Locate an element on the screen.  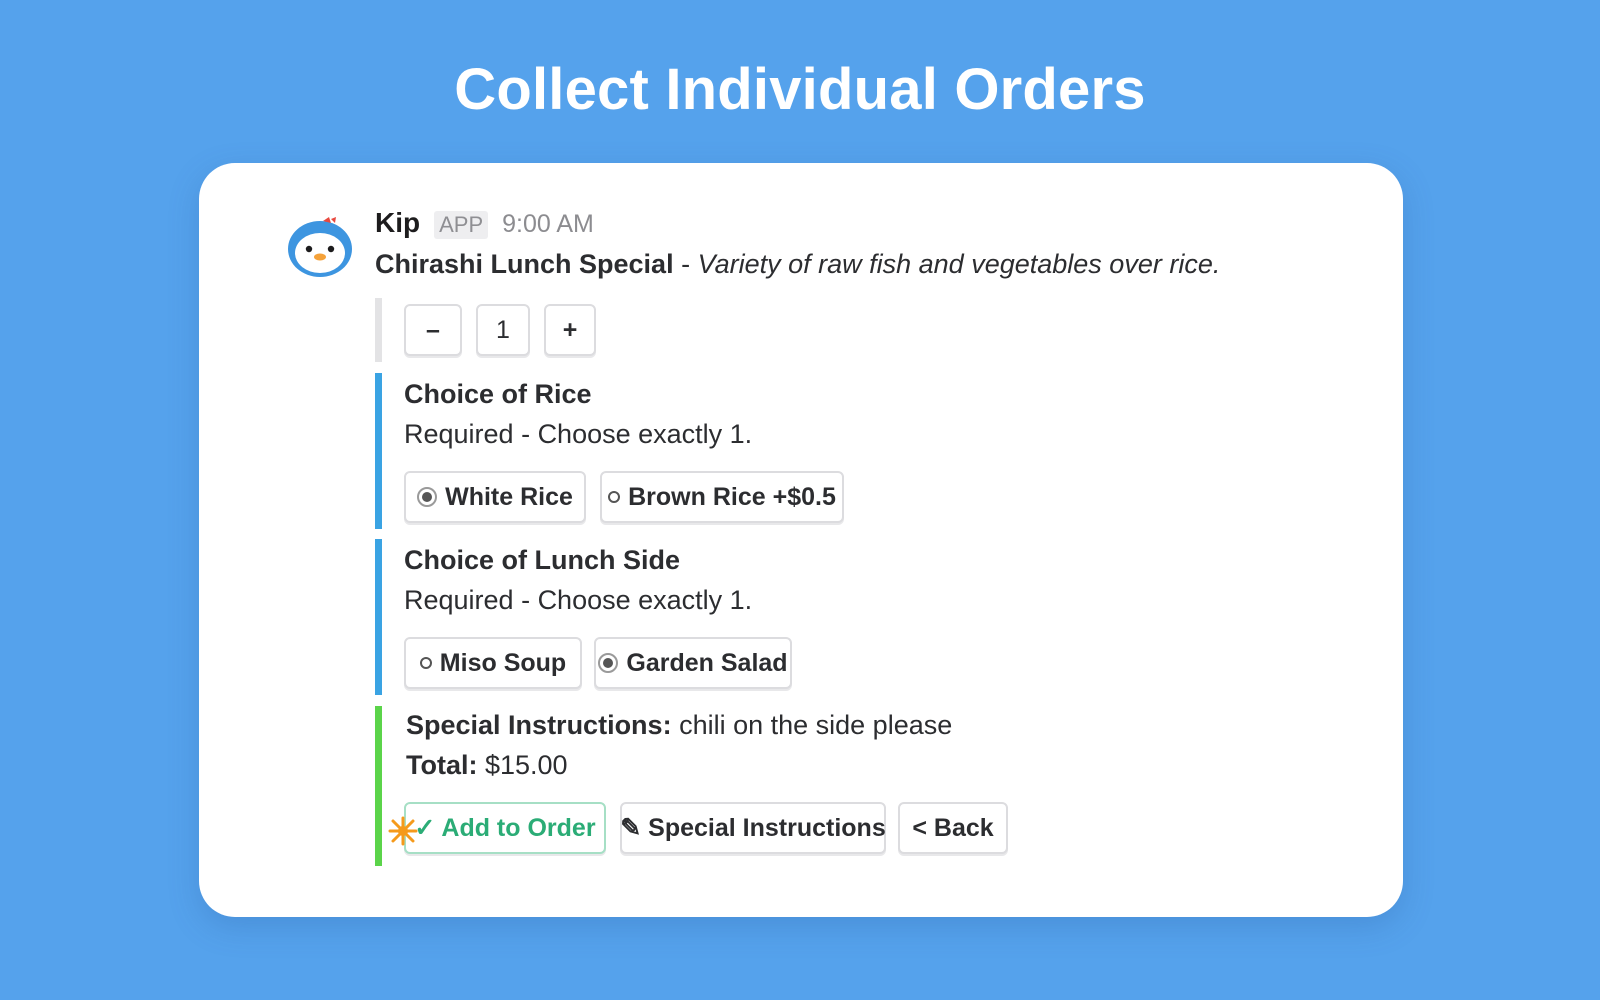
option-label: White Rice is located at coordinates (509, 496).